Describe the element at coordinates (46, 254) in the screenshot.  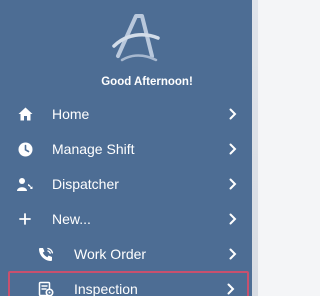
I see `phone-icon` at that location.